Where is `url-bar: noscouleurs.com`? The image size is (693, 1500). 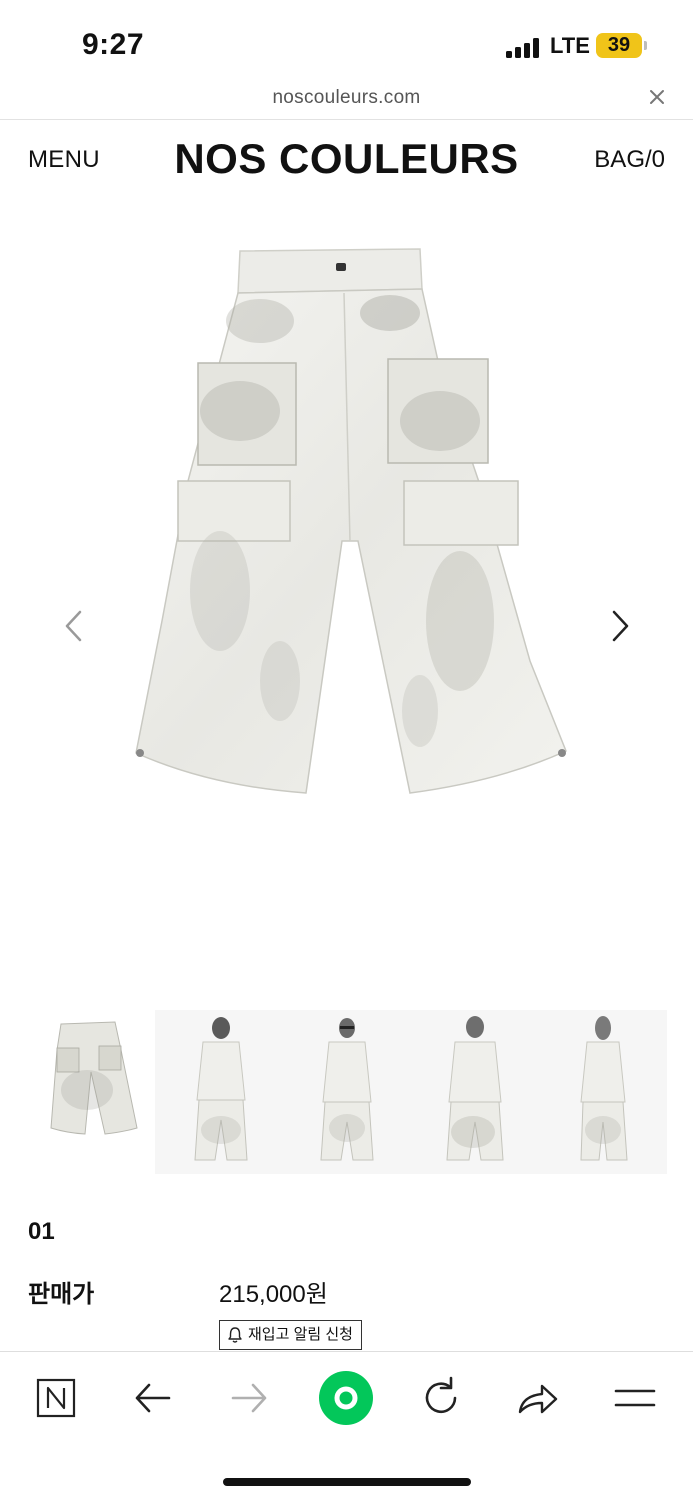
url-bar: noscouleurs.com is located at coordinates (346, 102).